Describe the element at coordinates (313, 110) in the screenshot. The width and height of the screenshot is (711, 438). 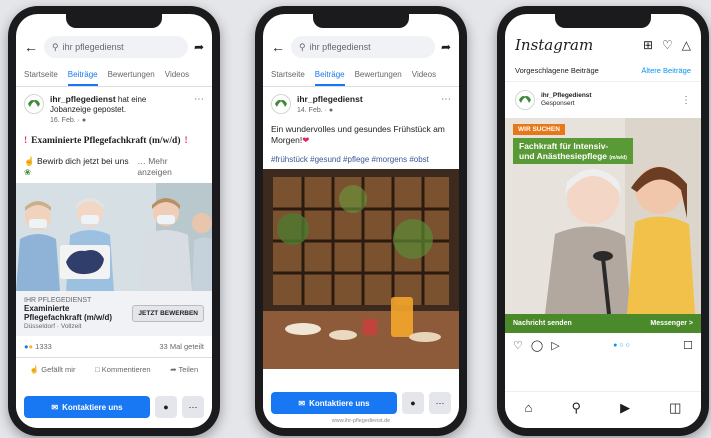
I see `post-date: 14. Feb. ·` at that location.